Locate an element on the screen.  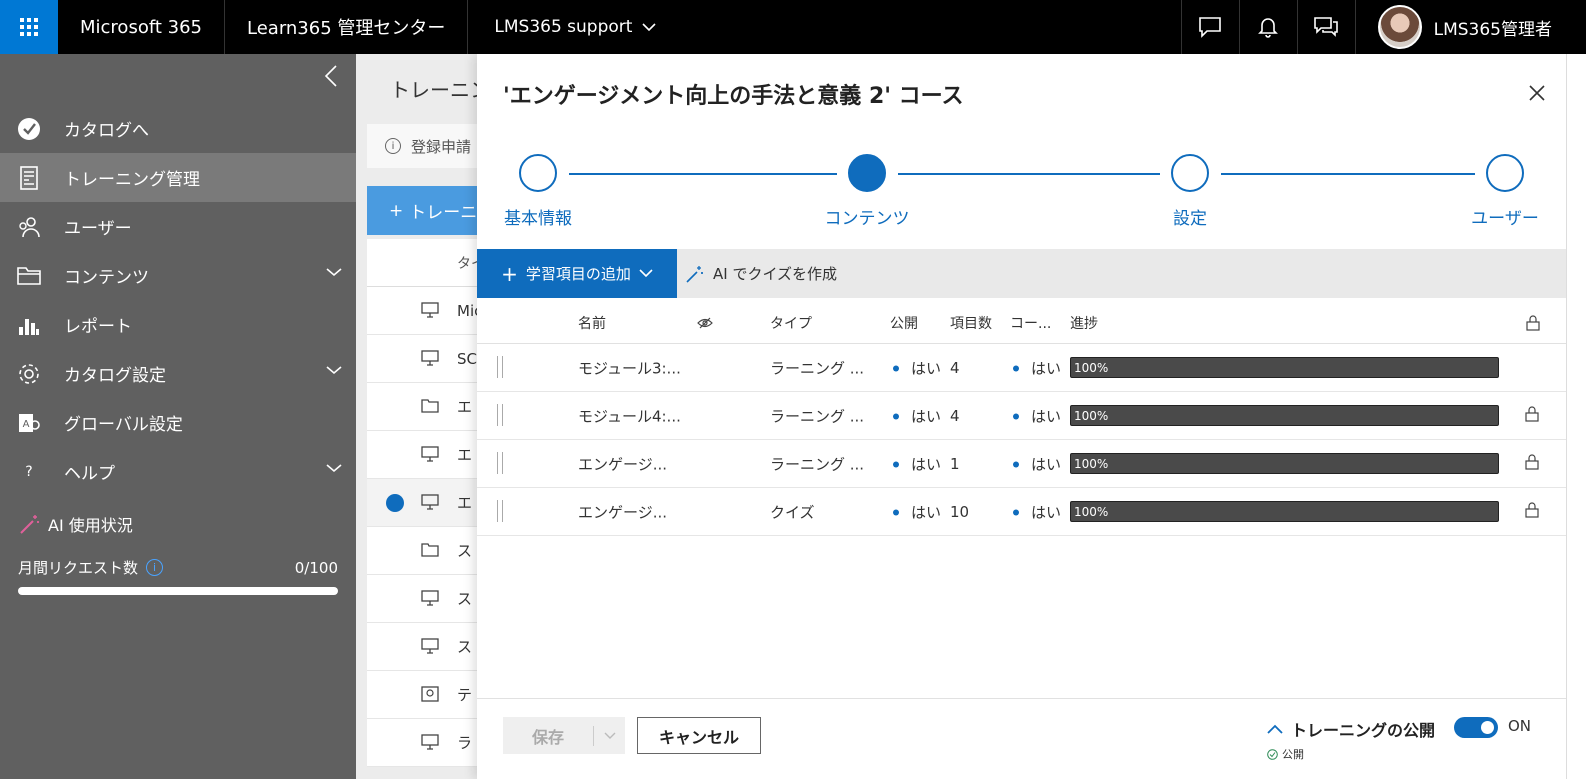
admin-center-title: Learn365 管理センター is located at coordinates (347, 27).